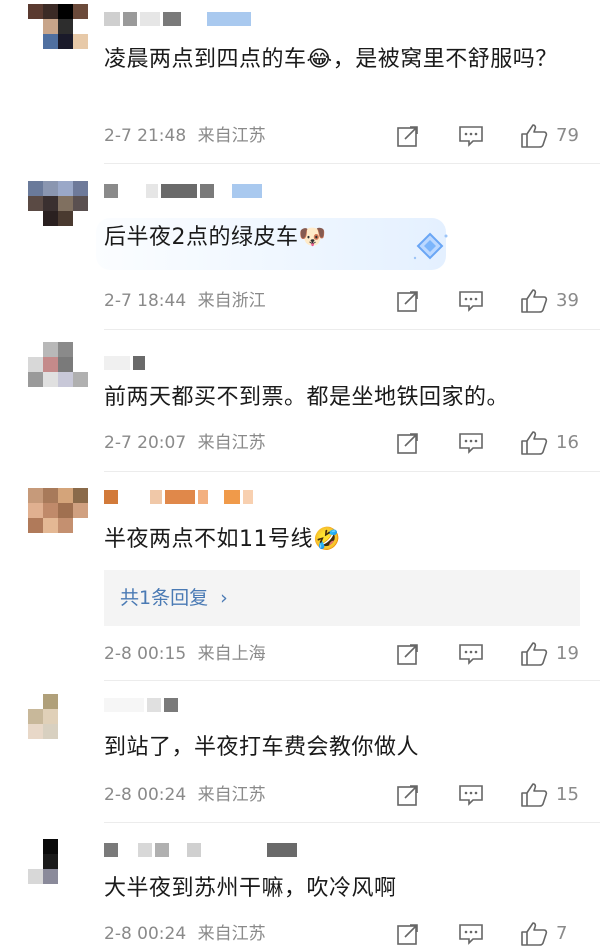  I want to click on comment-date: 2-7 18:44, so click(145, 301).